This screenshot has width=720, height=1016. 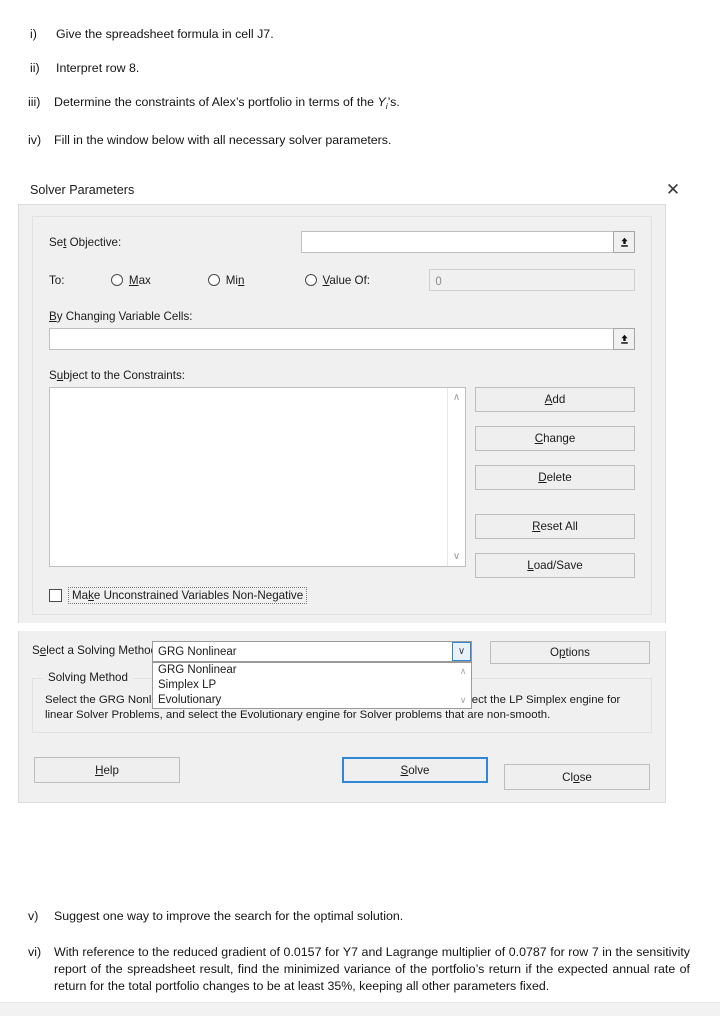 I want to click on dialog-footer-buttons: Help Solve Cl o se, so click(x=342, y=770).